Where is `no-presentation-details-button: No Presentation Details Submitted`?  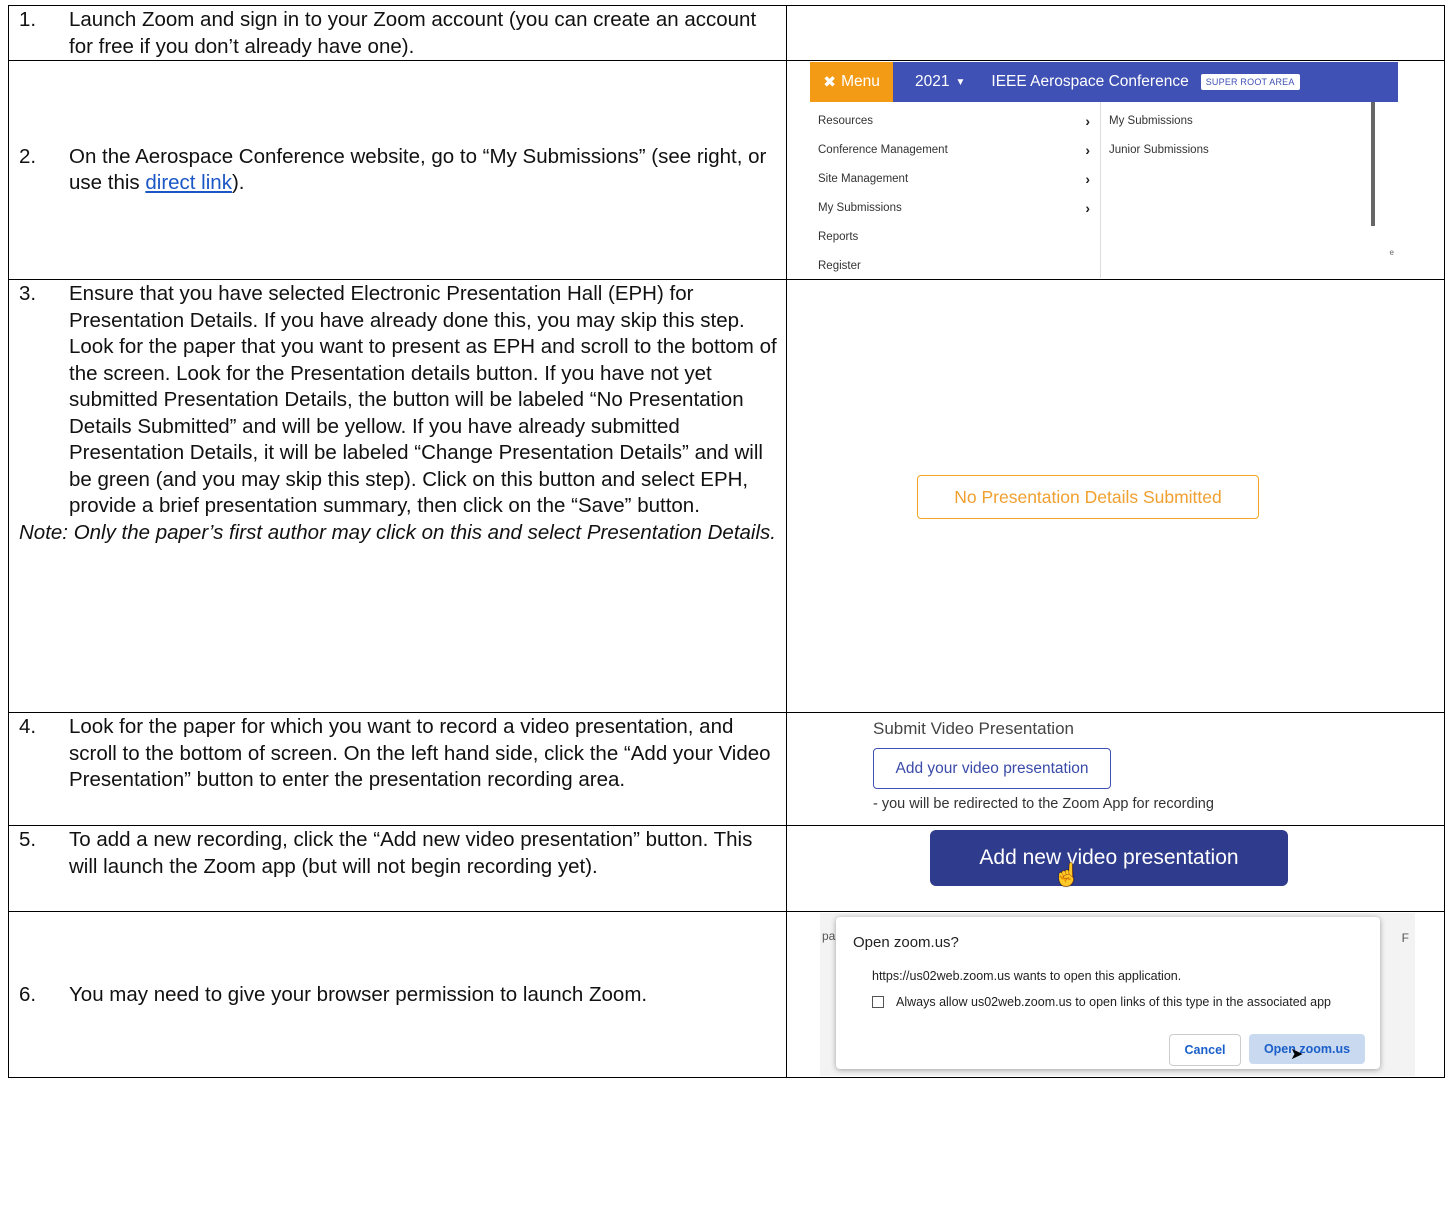 no-presentation-details-button: No Presentation Details Submitted is located at coordinates (1088, 497).